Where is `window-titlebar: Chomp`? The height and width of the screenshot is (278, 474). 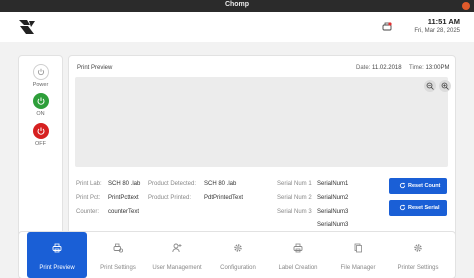 window-titlebar: Chomp is located at coordinates (237, 6).